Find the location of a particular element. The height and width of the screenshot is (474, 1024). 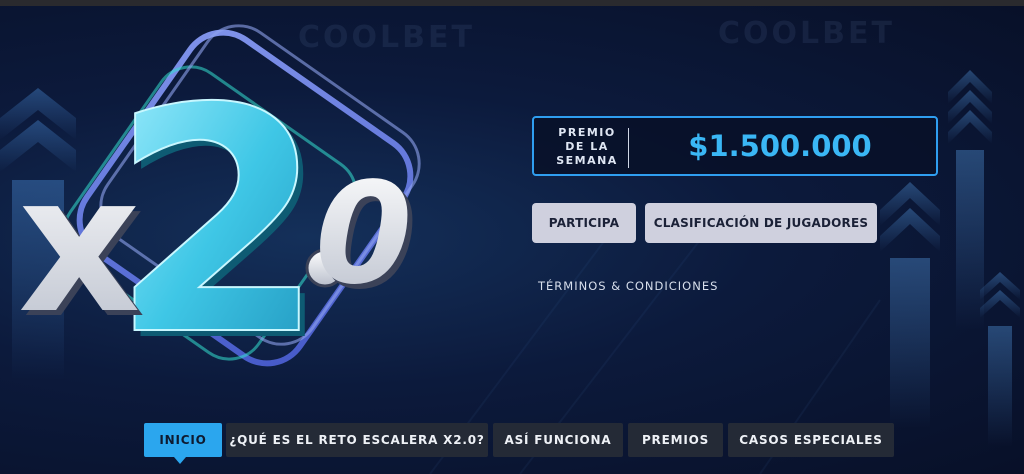

prize-divider is located at coordinates (628, 148).